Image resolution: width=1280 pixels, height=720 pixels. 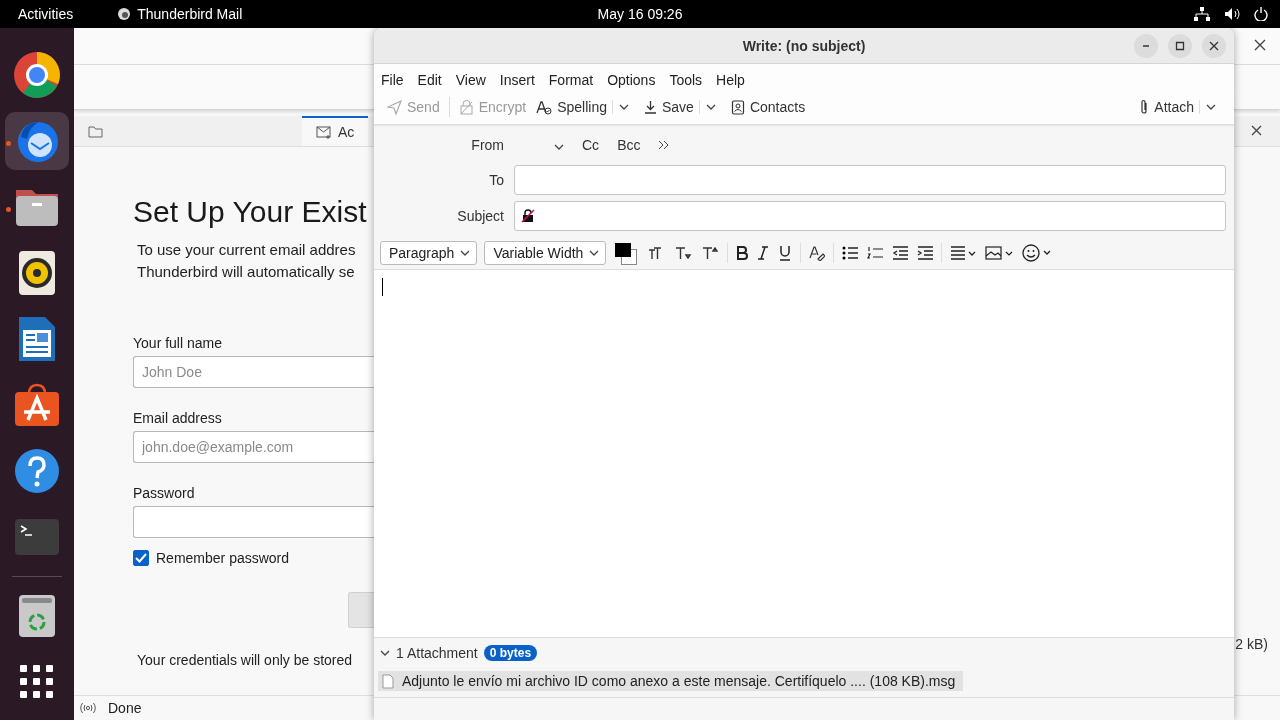 I want to click on status-text: Done, so click(x=125, y=708).